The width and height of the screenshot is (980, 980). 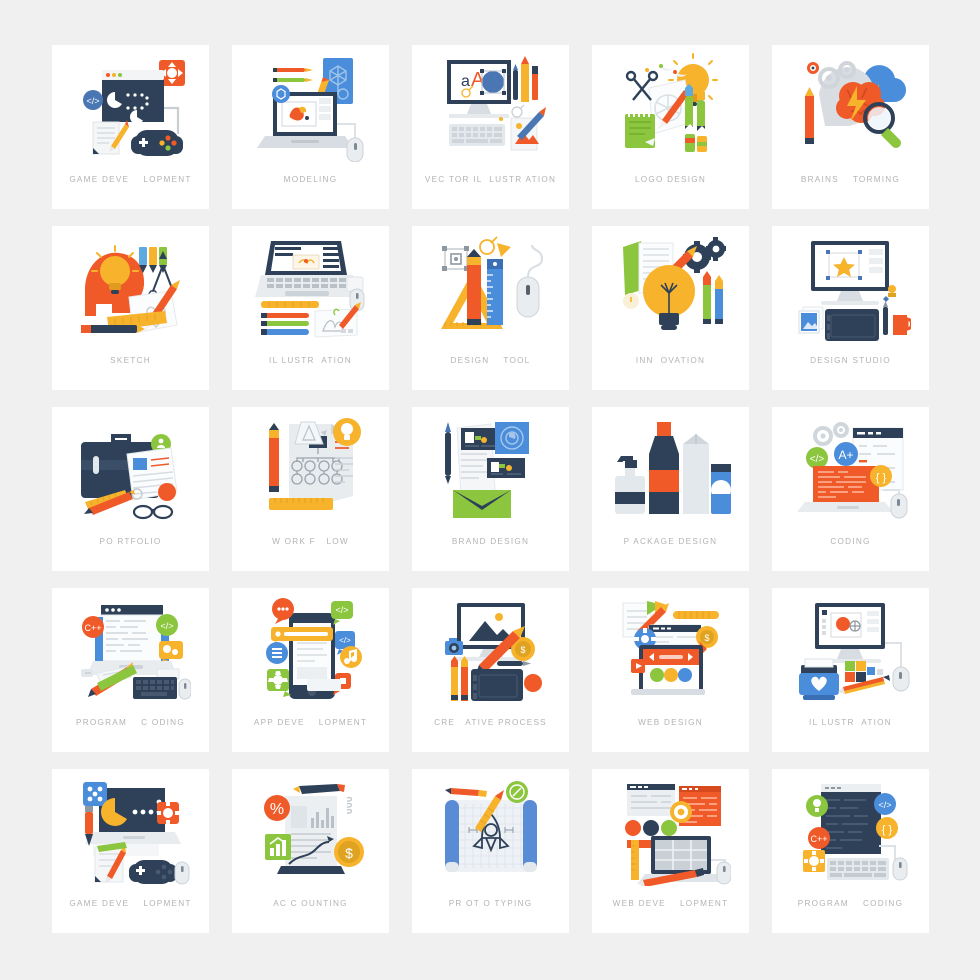 I want to click on prototyping-icon, so click(x=490, y=831).